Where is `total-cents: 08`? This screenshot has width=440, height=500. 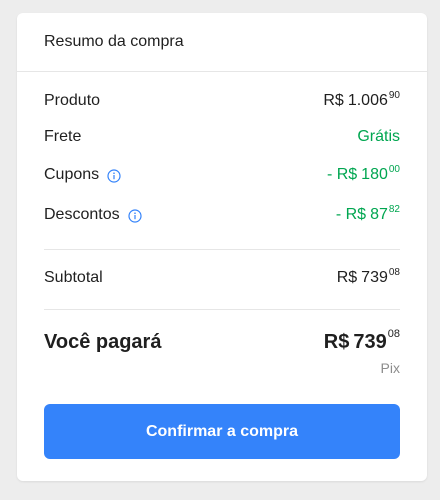
total-cents: 08 is located at coordinates (393, 334).